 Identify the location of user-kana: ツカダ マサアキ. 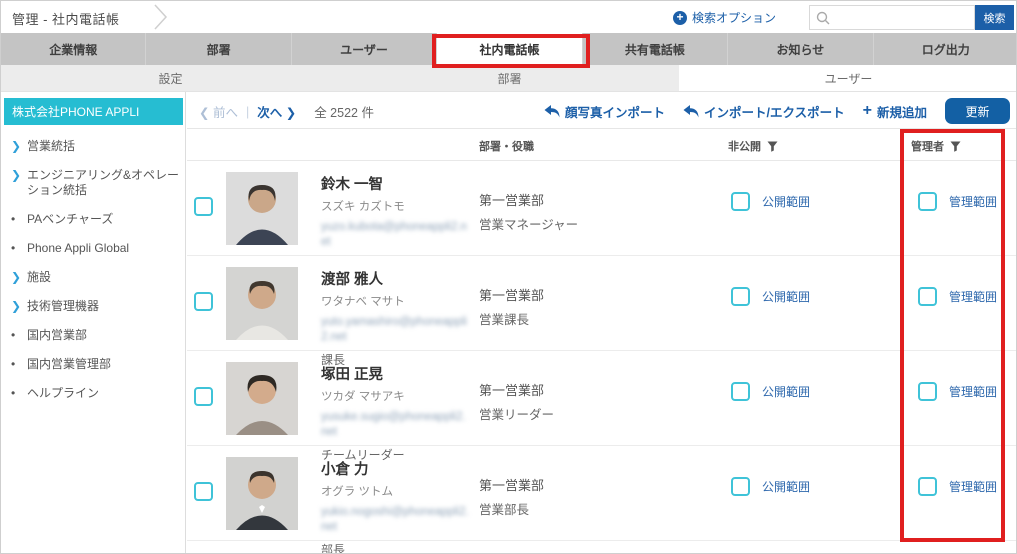
(363, 397).